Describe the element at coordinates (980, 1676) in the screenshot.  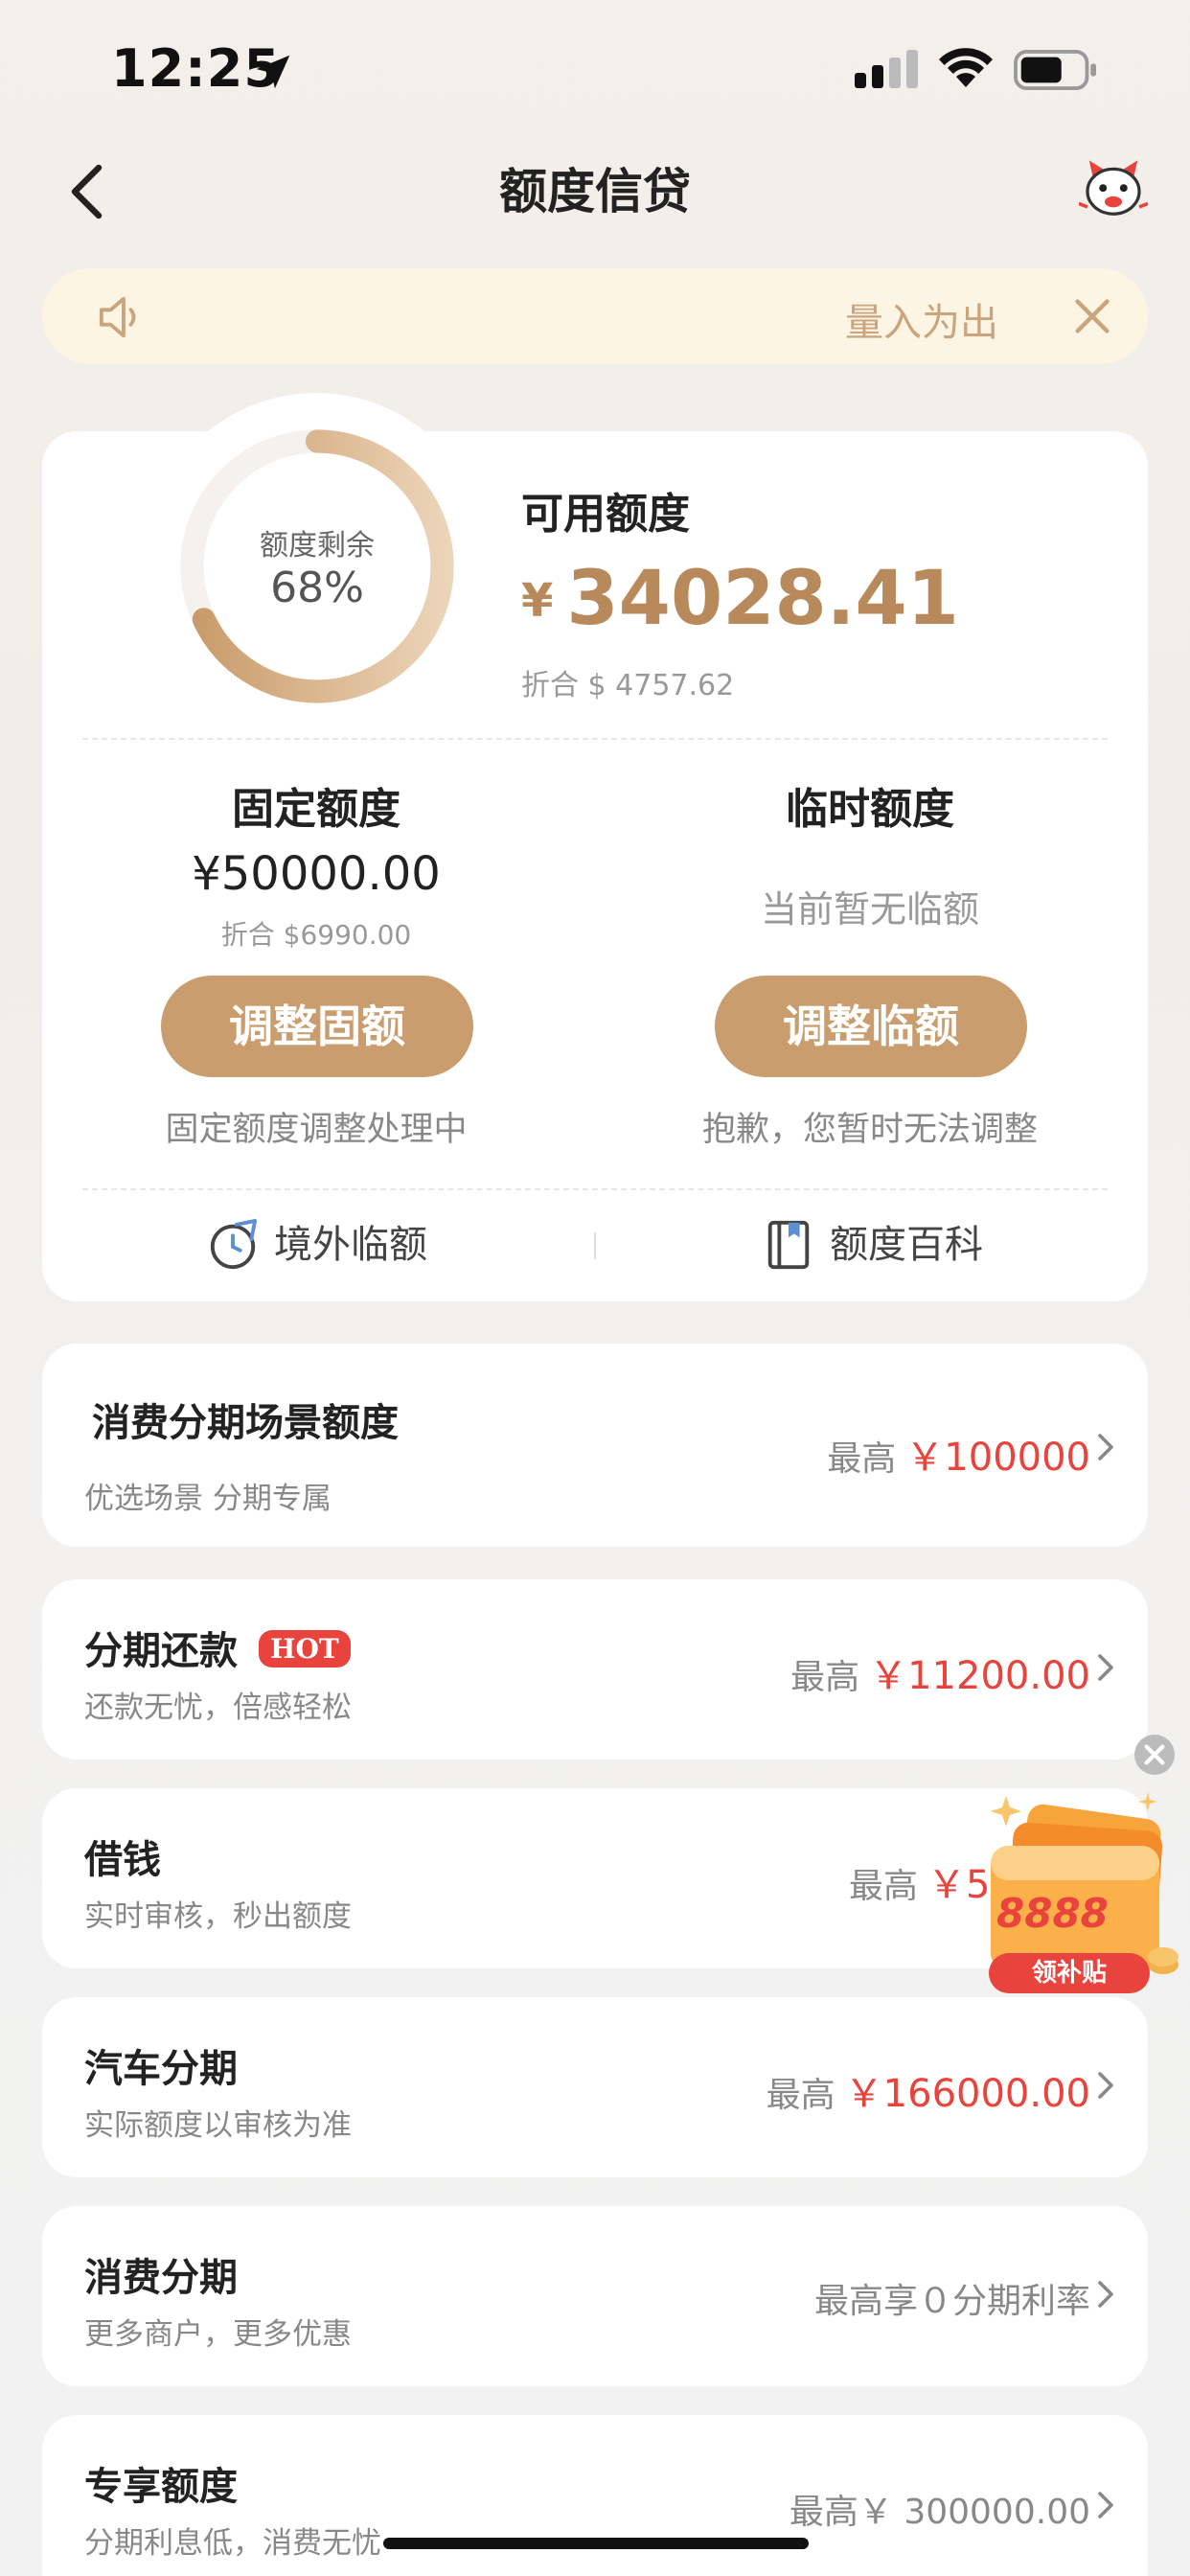
I see `row-amount: ￥11200.00` at that location.